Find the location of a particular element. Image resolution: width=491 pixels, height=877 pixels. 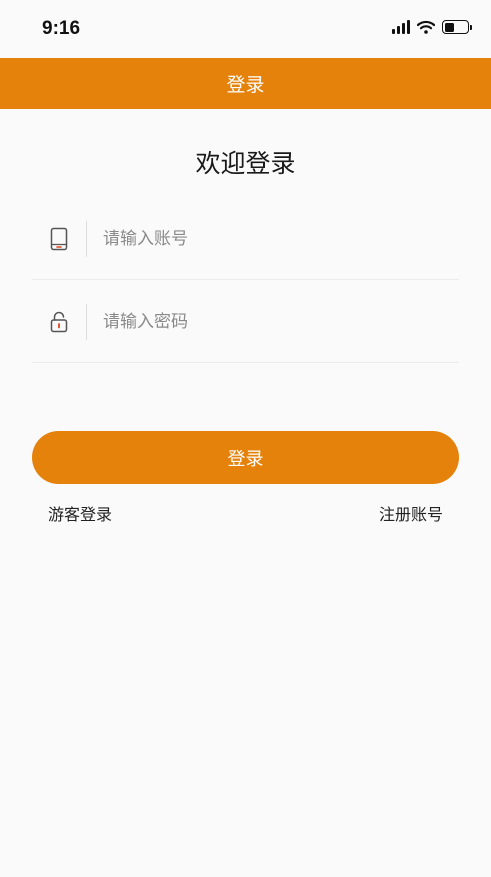

nav-bar: 登录 is located at coordinates (245, 83).